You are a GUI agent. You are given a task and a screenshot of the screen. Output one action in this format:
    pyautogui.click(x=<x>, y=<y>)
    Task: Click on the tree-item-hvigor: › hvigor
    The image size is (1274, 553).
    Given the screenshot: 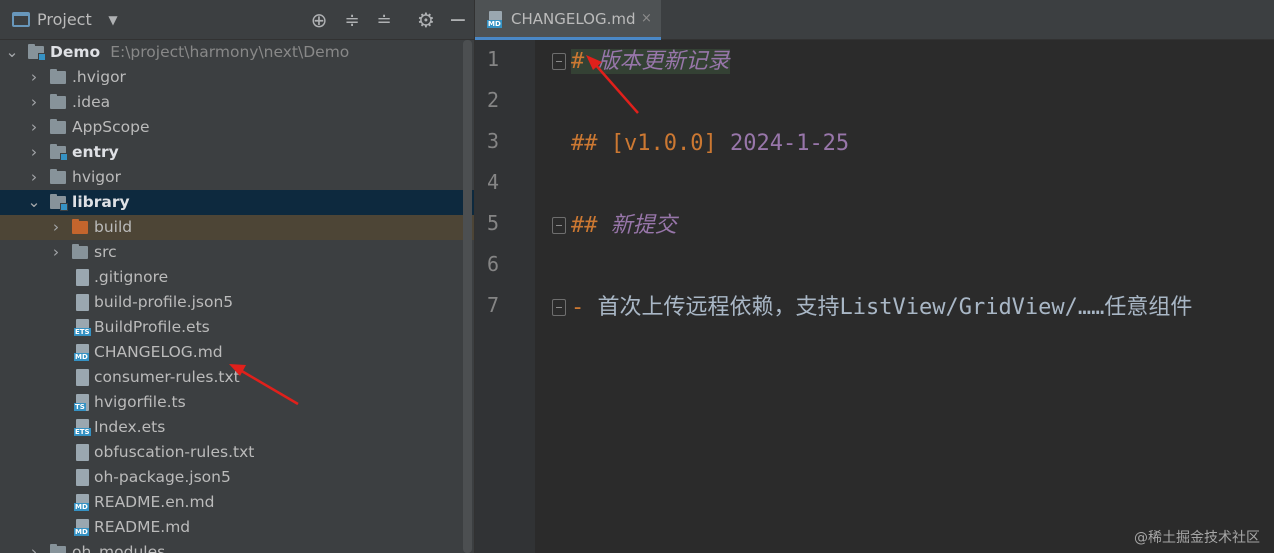 What is the action you would take?
    pyautogui.click(x=237, y=177)
    